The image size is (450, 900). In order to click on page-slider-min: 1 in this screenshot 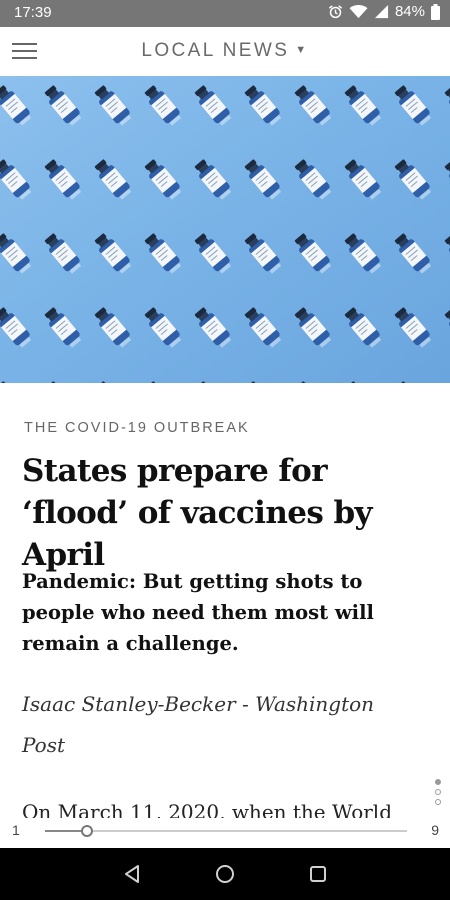, I will do `click(16, 830)`.